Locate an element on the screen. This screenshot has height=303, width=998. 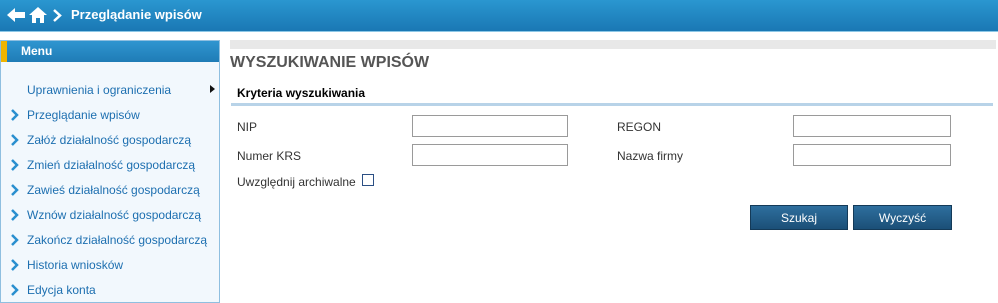
nip-label: NIP is located at coordinates (247, 127).